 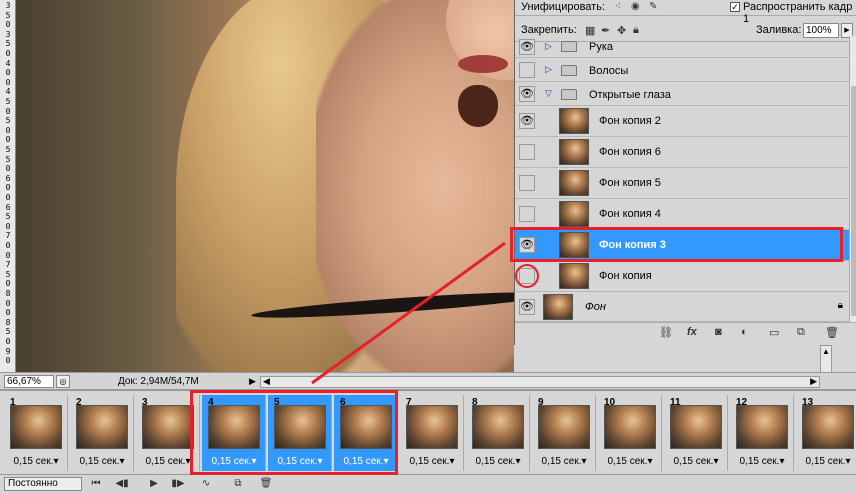 I want to click on status-menu-arrow-icon: ▶, so click(x=252, y=381).